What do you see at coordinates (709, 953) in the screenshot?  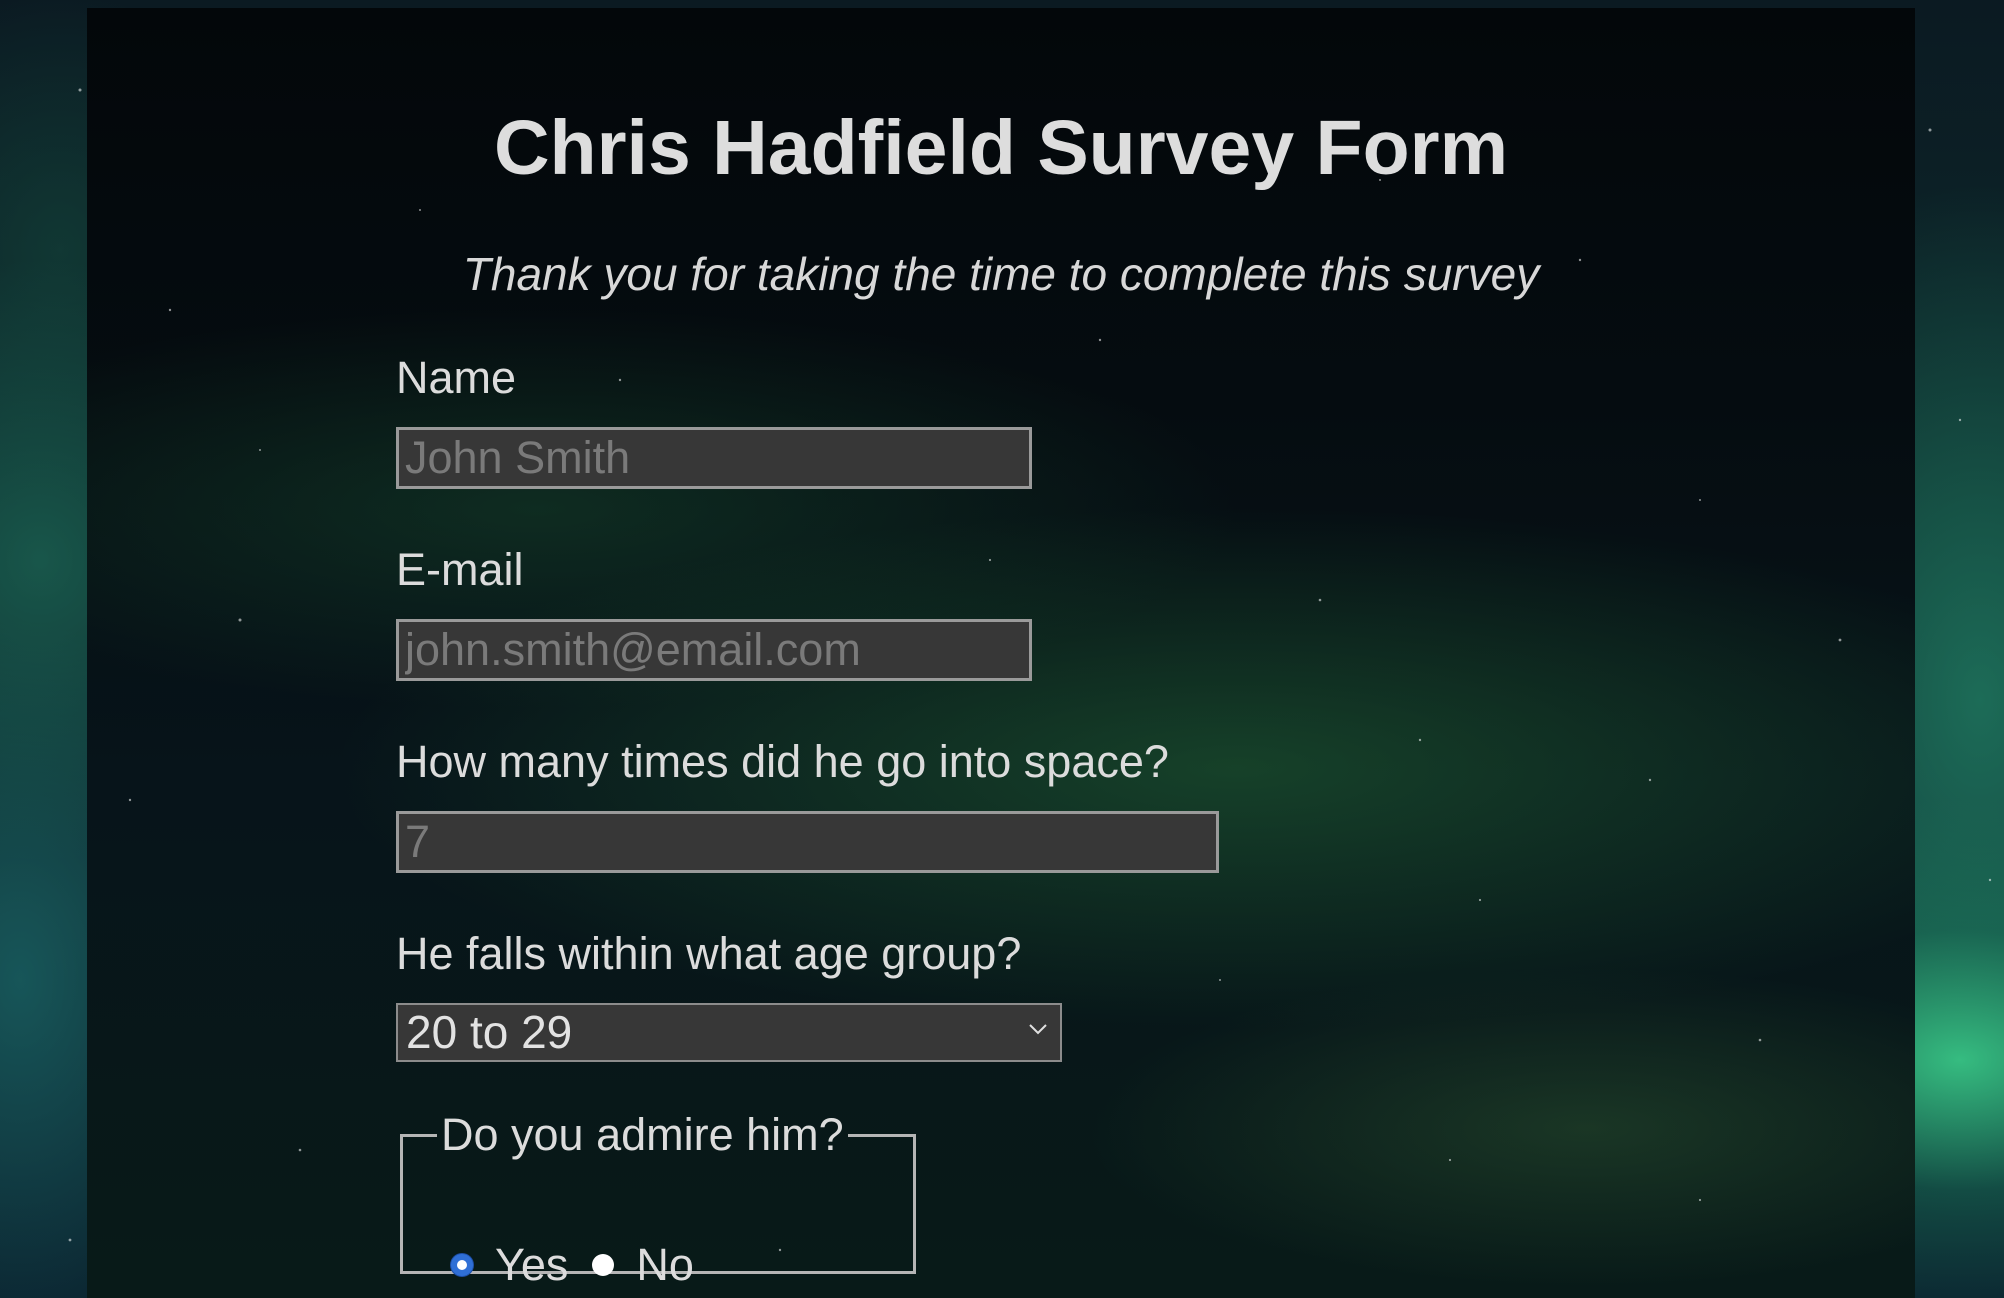 I see `age-group-label: He falls within what age group?` at bounding box center [709, 953].